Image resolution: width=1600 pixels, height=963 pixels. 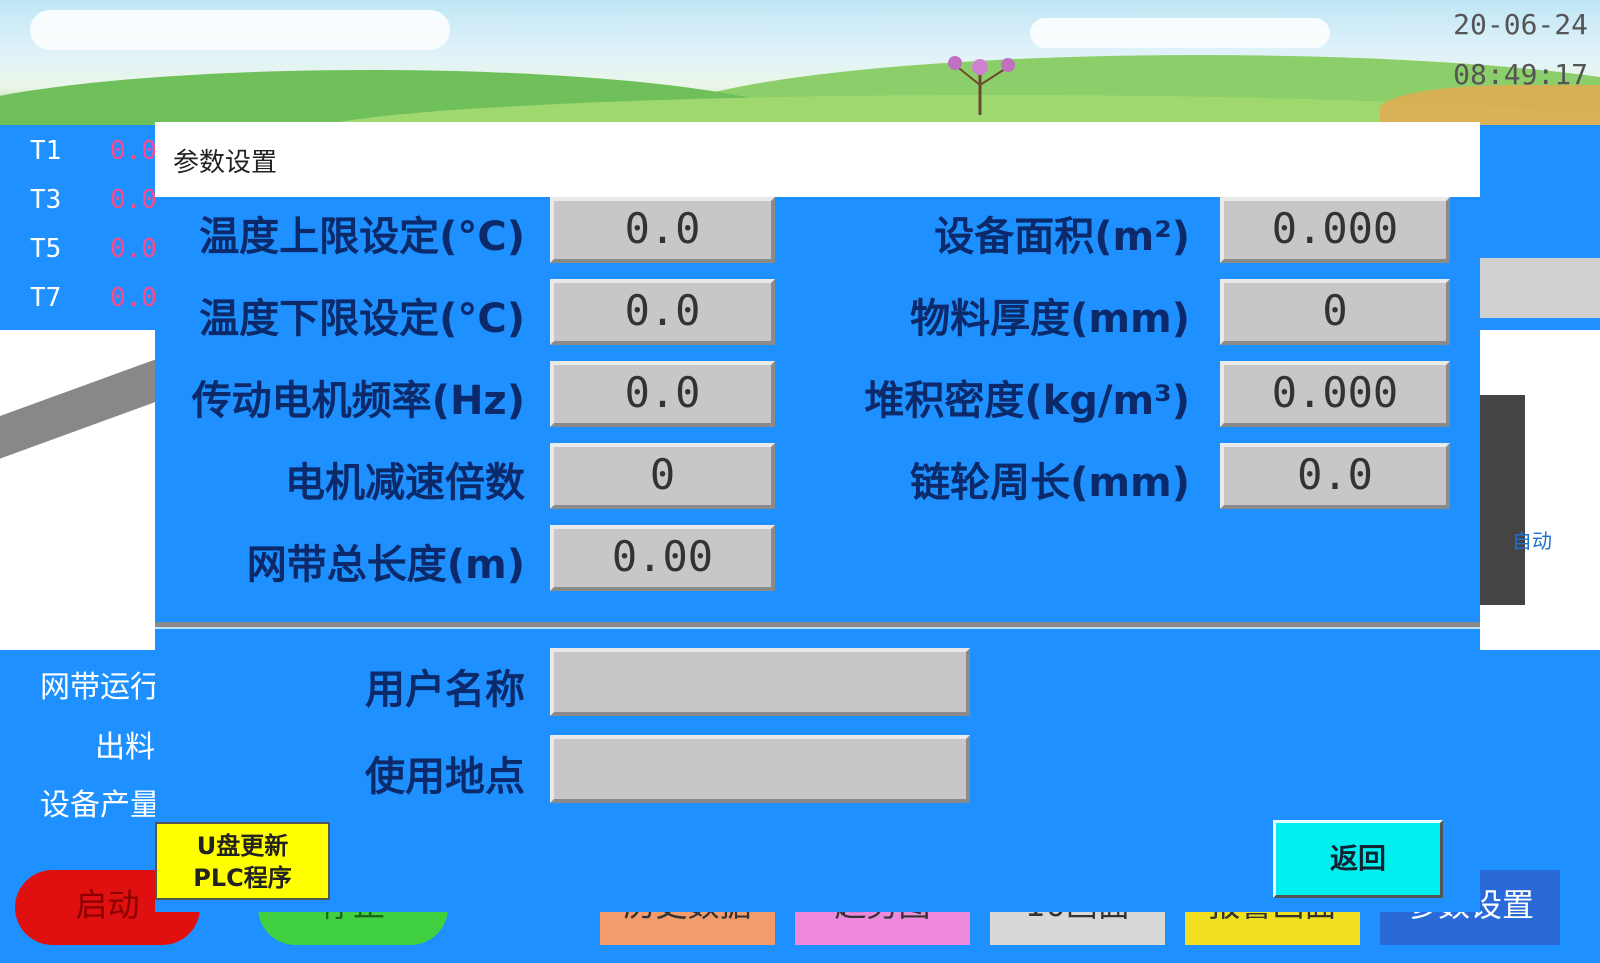 What do you see at coordinates (1520, 74) in the screenshot?
I see `time-display: 08:49:17` at bounding box center [1520, 74].